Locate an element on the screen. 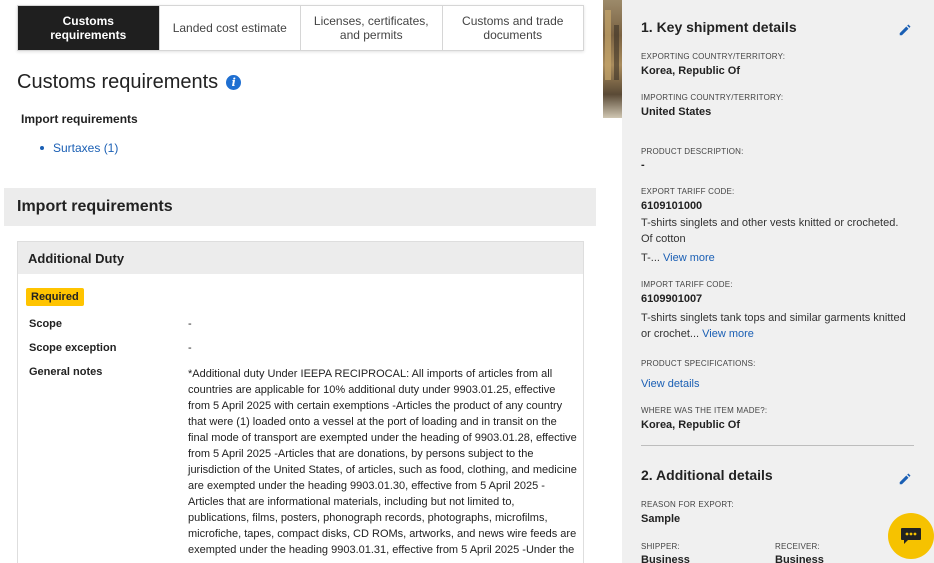 The image size is (934, 563). additional-details-title: 2. Additional details is located at coordinates (707, 475).